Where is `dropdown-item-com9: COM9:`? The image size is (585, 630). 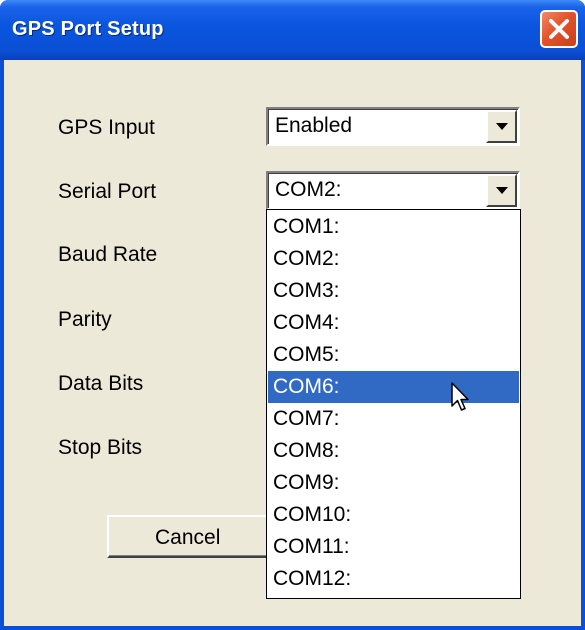
dropdown-item-com9: COM9: is located at coordinates (393, 483).